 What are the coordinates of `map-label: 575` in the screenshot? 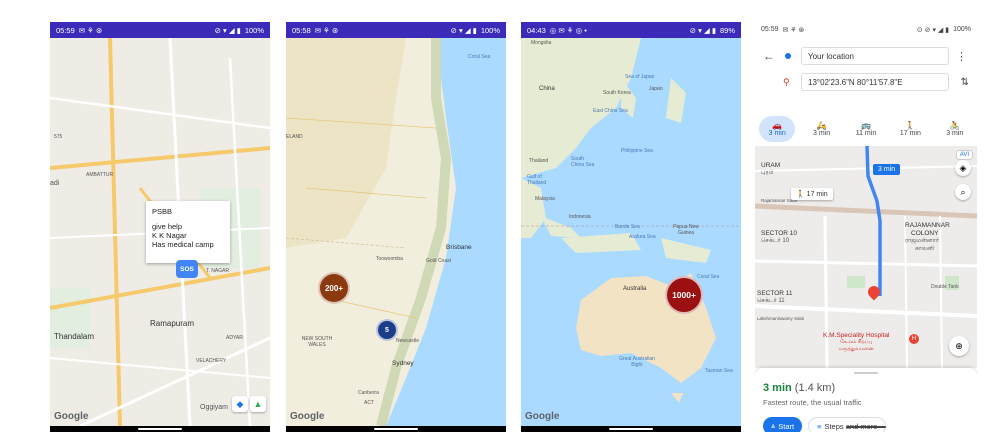 It's located at (58, 137).